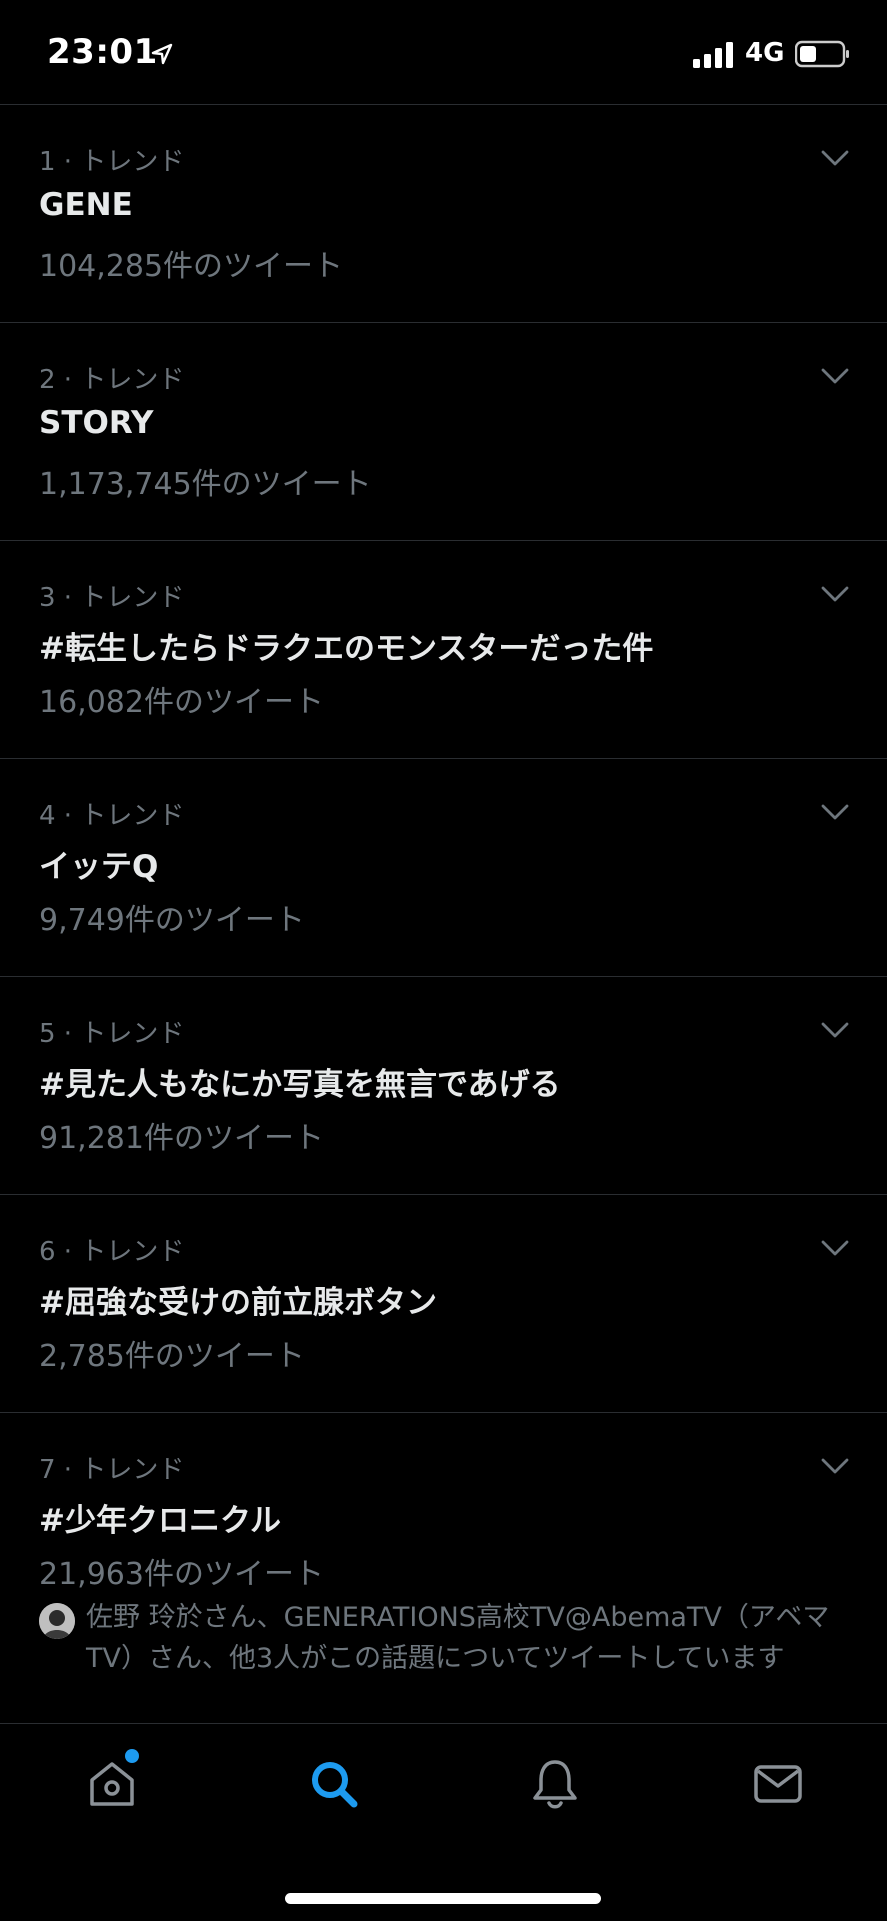  I want to click on trend-name: STORY, so click(96, 423).